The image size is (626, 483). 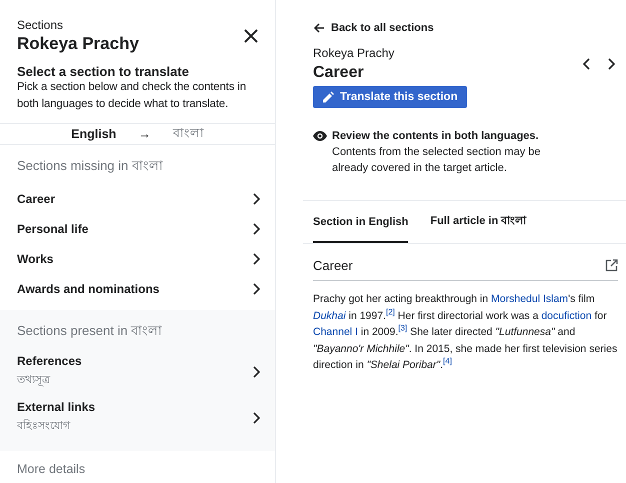 What do you see at coordinates (90, 166) in the screenshot?
I see `group-heading: Sections missing in বাংলা` at bounding box center [90, 166].